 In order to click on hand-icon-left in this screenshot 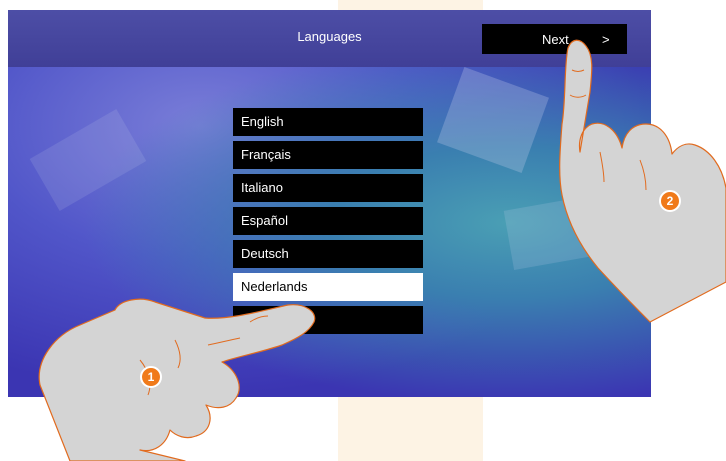, I will do `click(177, 379)`.